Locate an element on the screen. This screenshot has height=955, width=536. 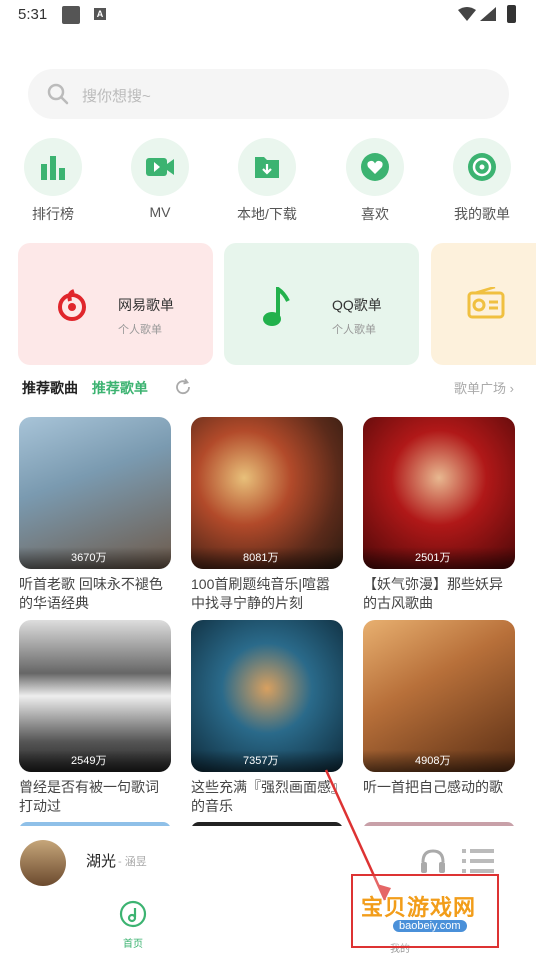
category-label: 喜欢 is located at coordinates (375, 214).